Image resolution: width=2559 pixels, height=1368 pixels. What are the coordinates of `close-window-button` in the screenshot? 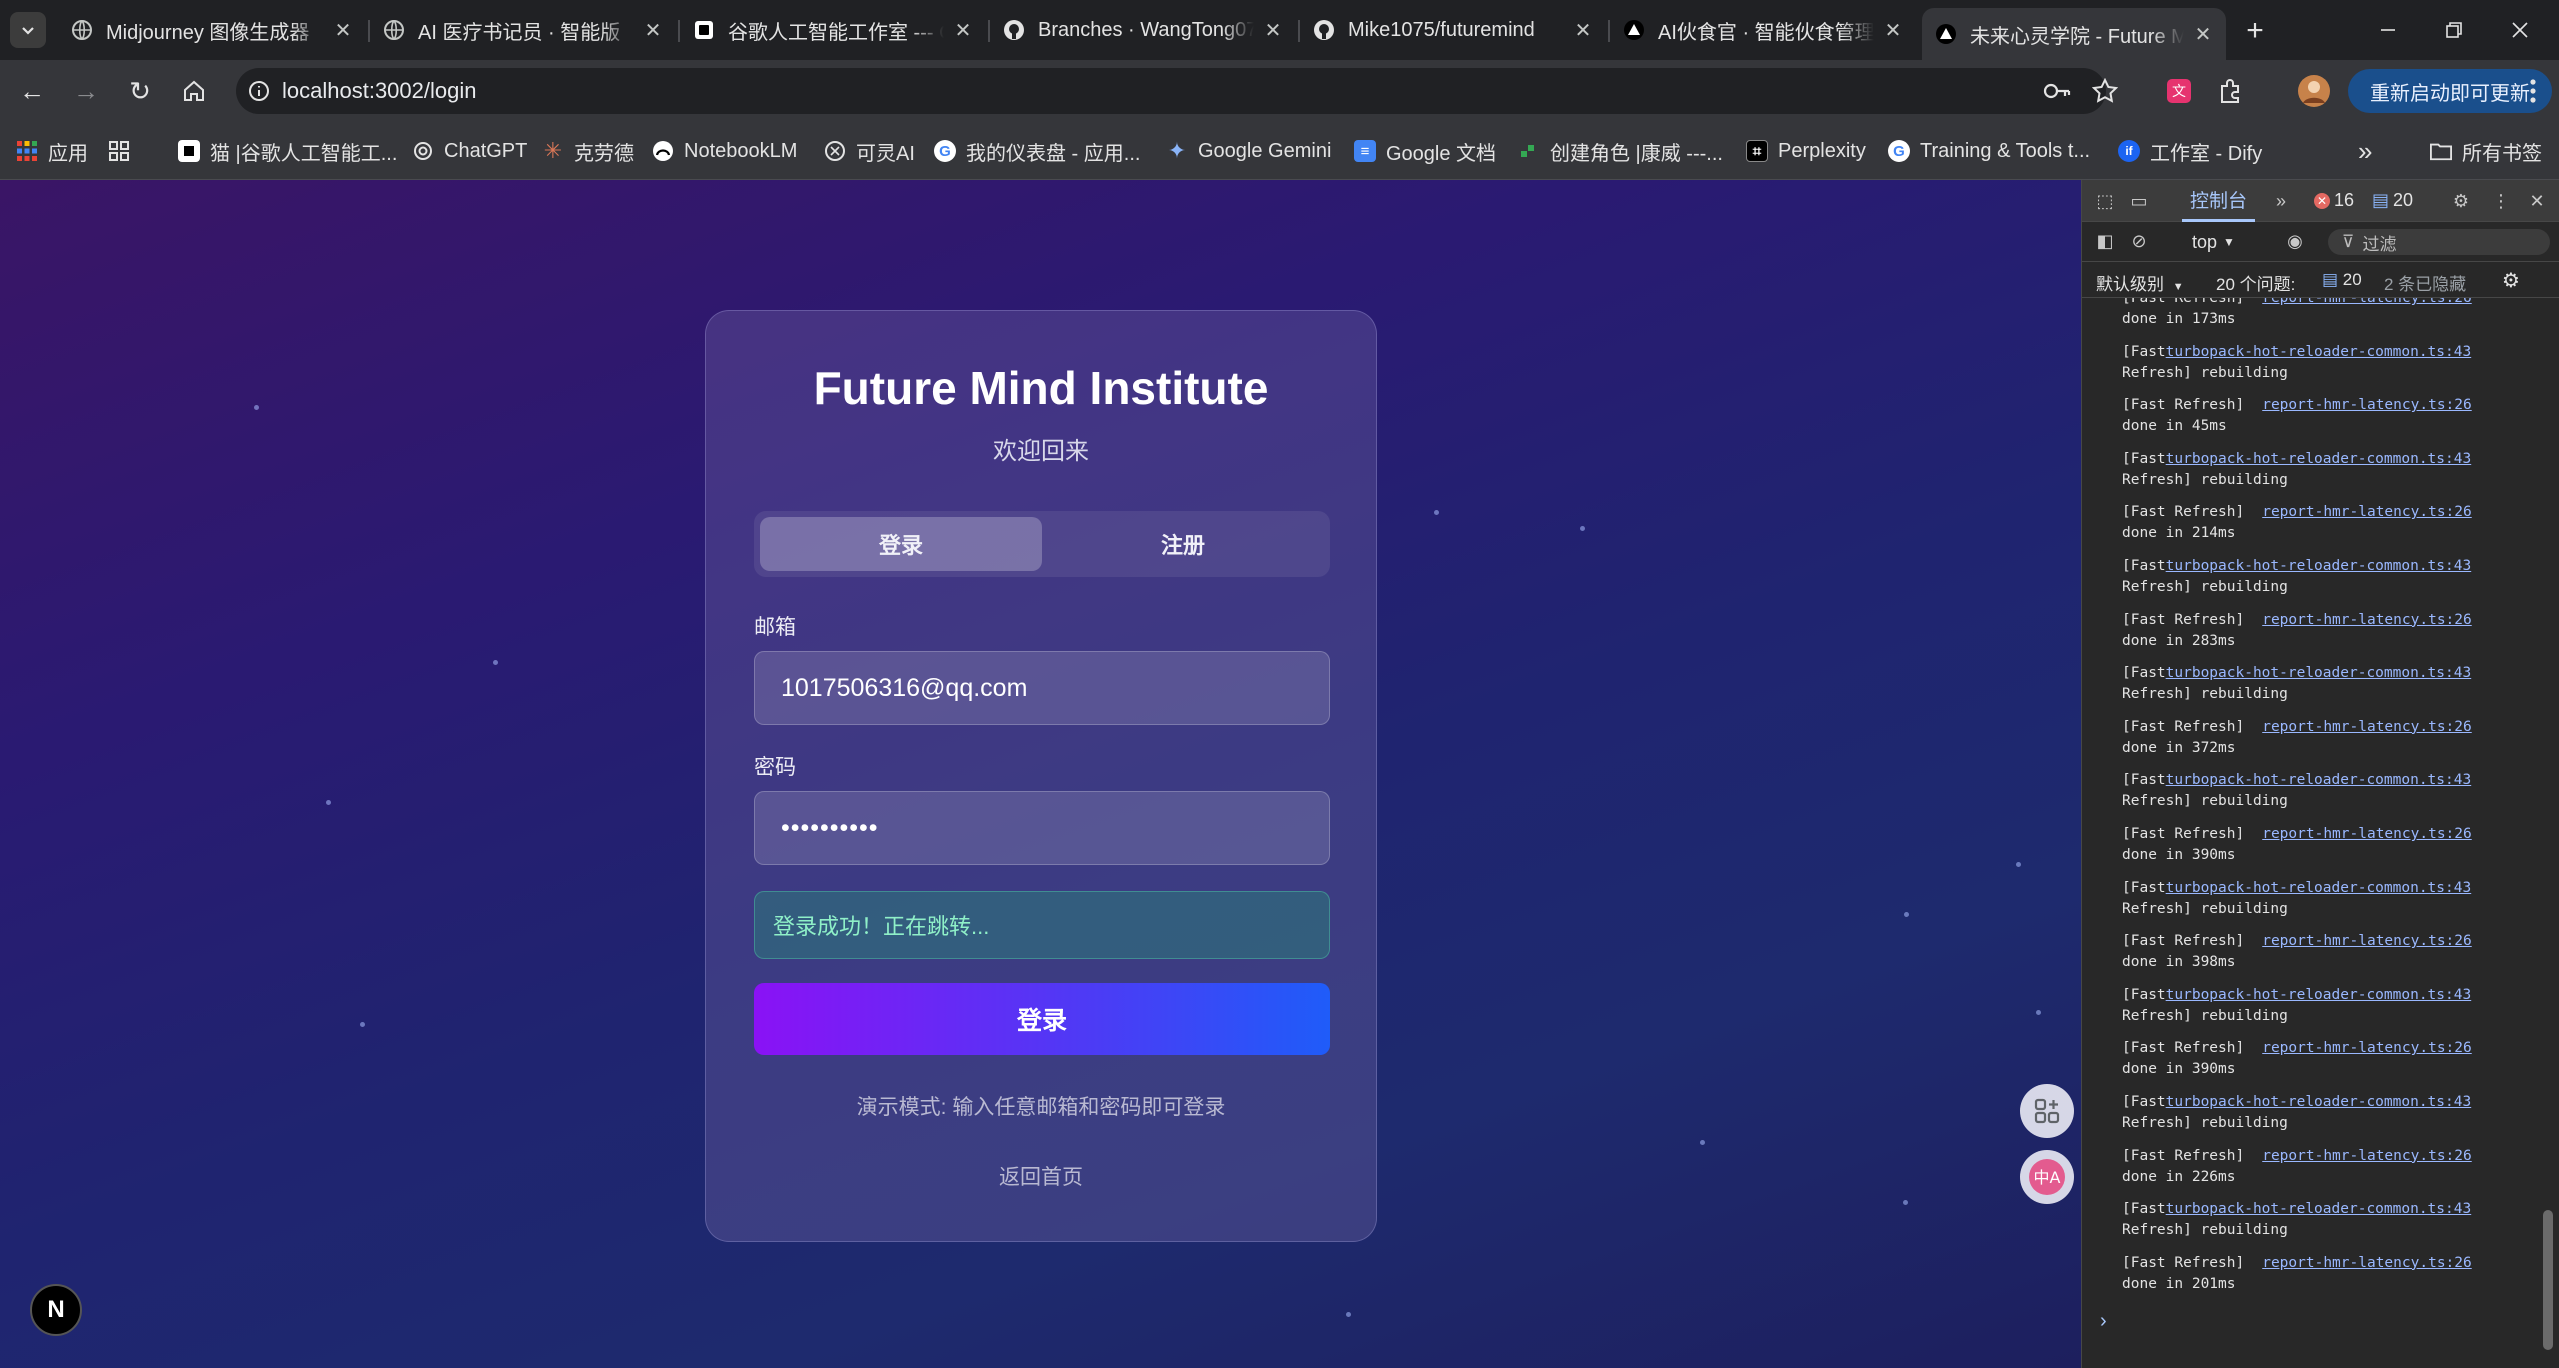 It's located at (2520, 30).